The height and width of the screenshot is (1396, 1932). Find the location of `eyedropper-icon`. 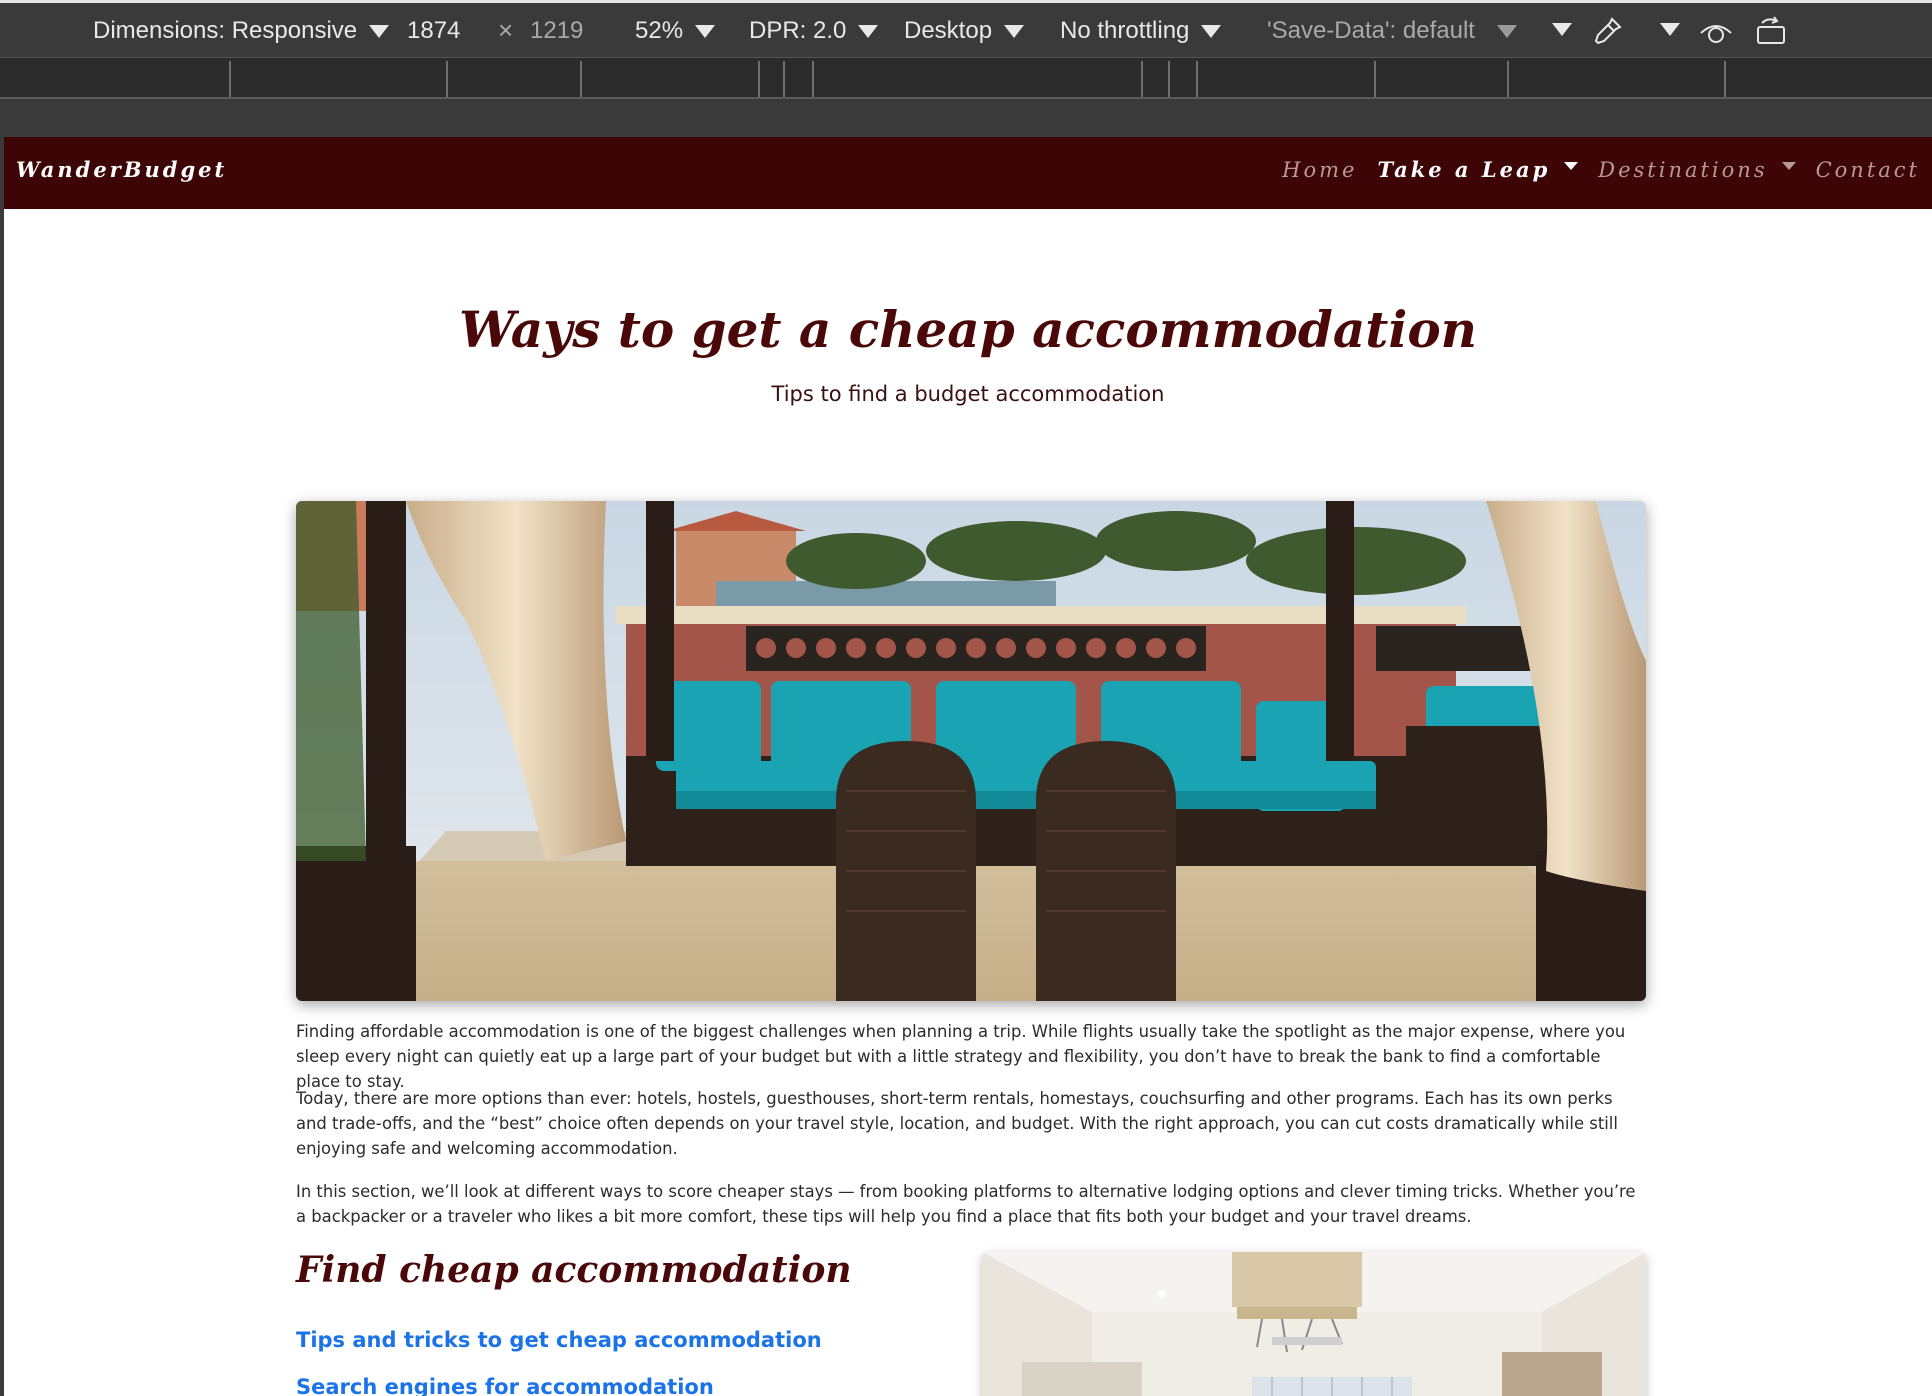

eyedropper-icon is located at coordinates (1608, 31).